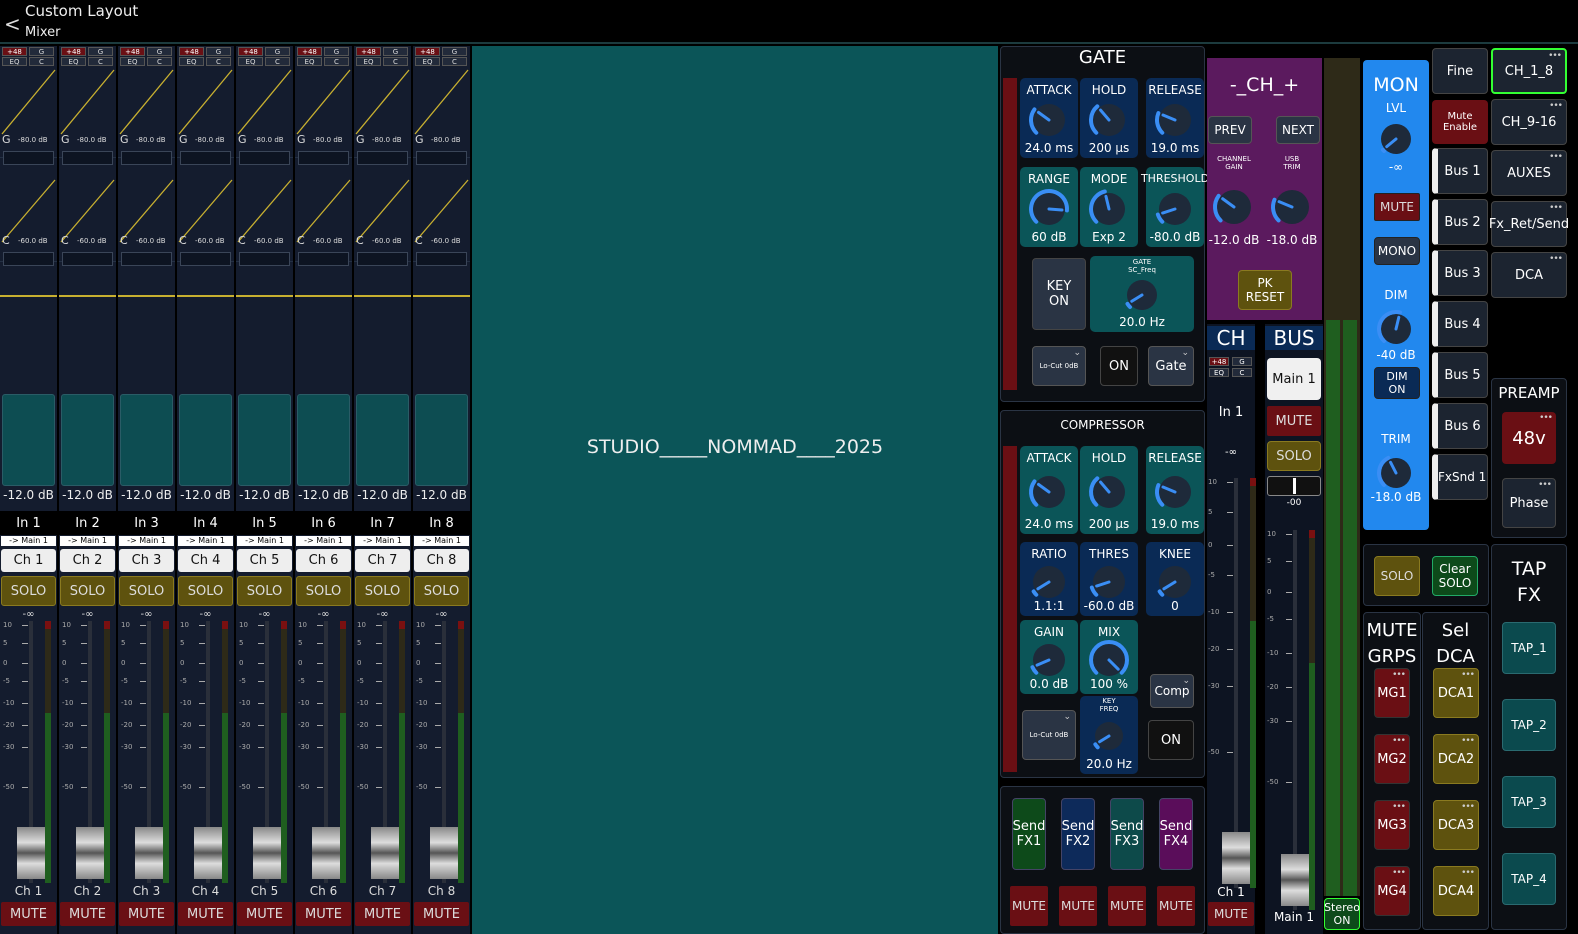 Image resolution: width=1578 pixels, height=934 pixels. What do you see at coordinates (1294, 379) in the screenshot?
I see `bus-main-button: Main 1` at bounding box center [1294, 379].